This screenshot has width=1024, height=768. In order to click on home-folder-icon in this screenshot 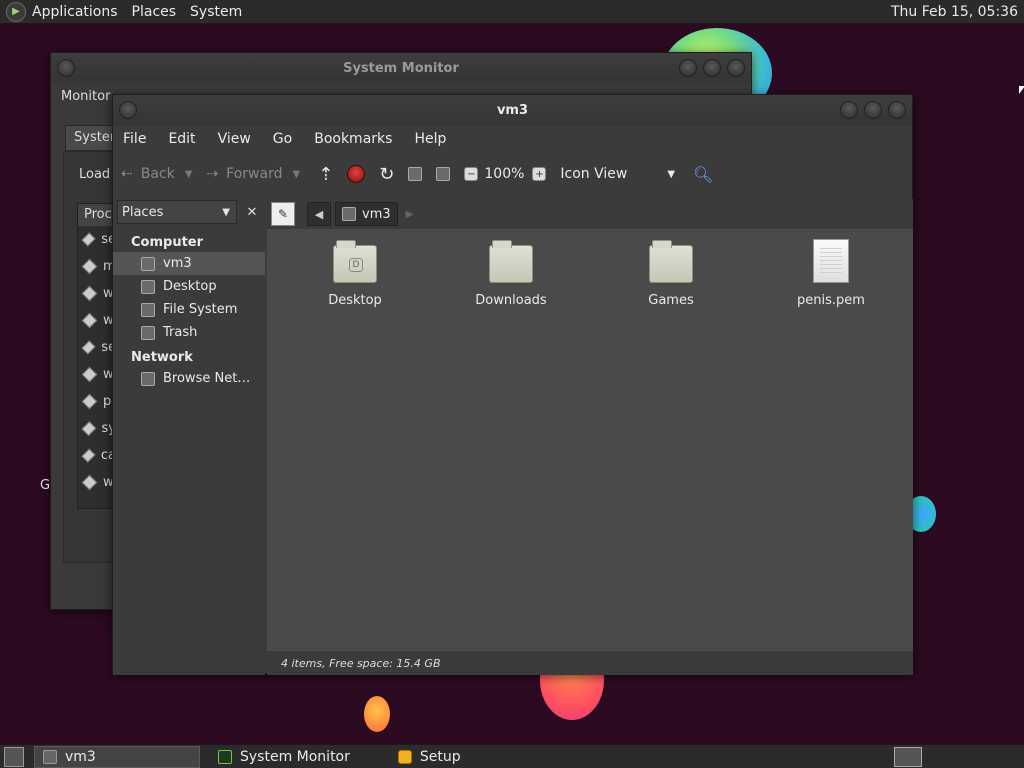, I will do `click(349, 214)`.